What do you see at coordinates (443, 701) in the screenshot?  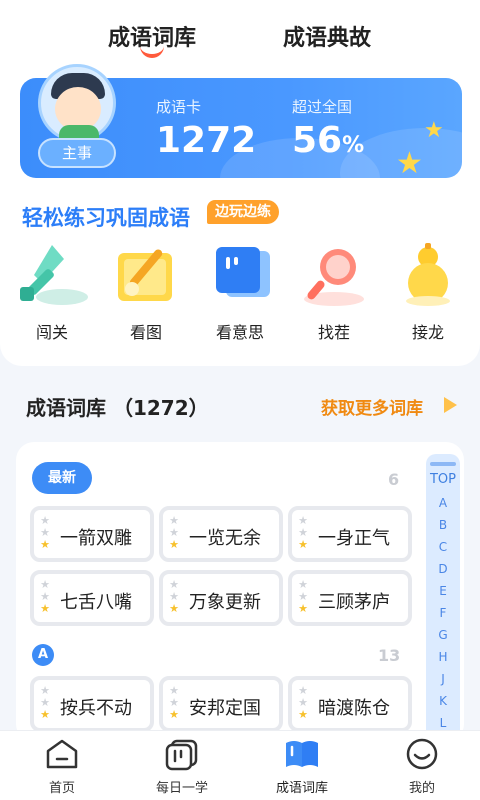 I see `index-letter: K` at bounding box center [443, 701].